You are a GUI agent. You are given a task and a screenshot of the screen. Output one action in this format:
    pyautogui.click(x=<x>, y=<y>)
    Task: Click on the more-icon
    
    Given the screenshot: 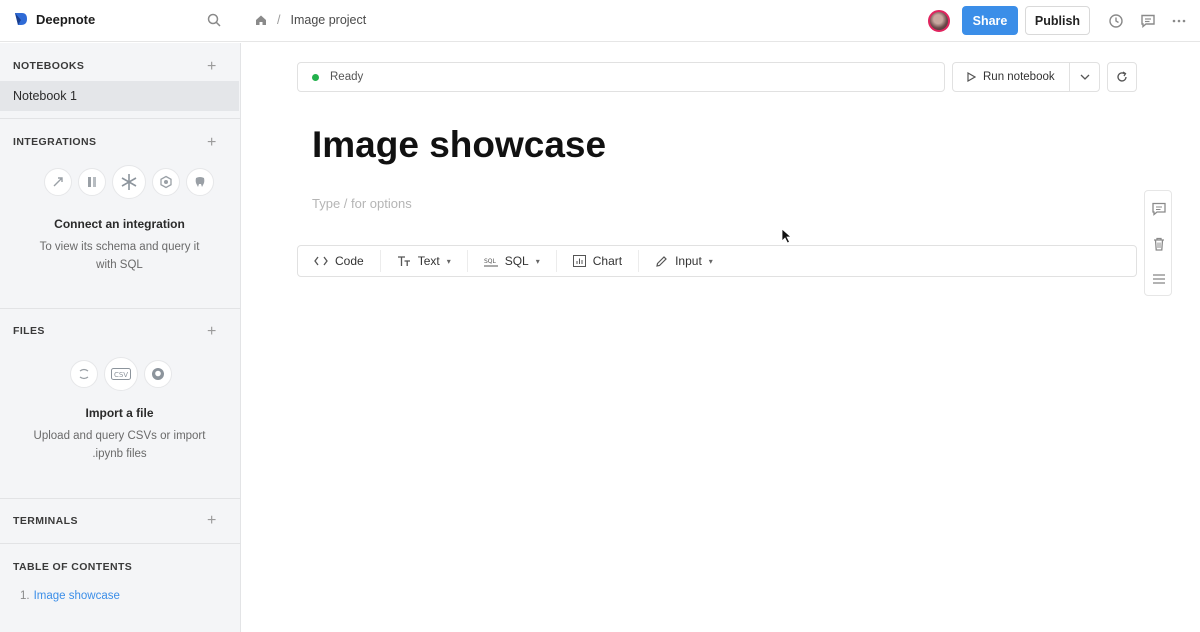 What is the action you would take?
    pyautogui.click(x=1179, y=21)
    